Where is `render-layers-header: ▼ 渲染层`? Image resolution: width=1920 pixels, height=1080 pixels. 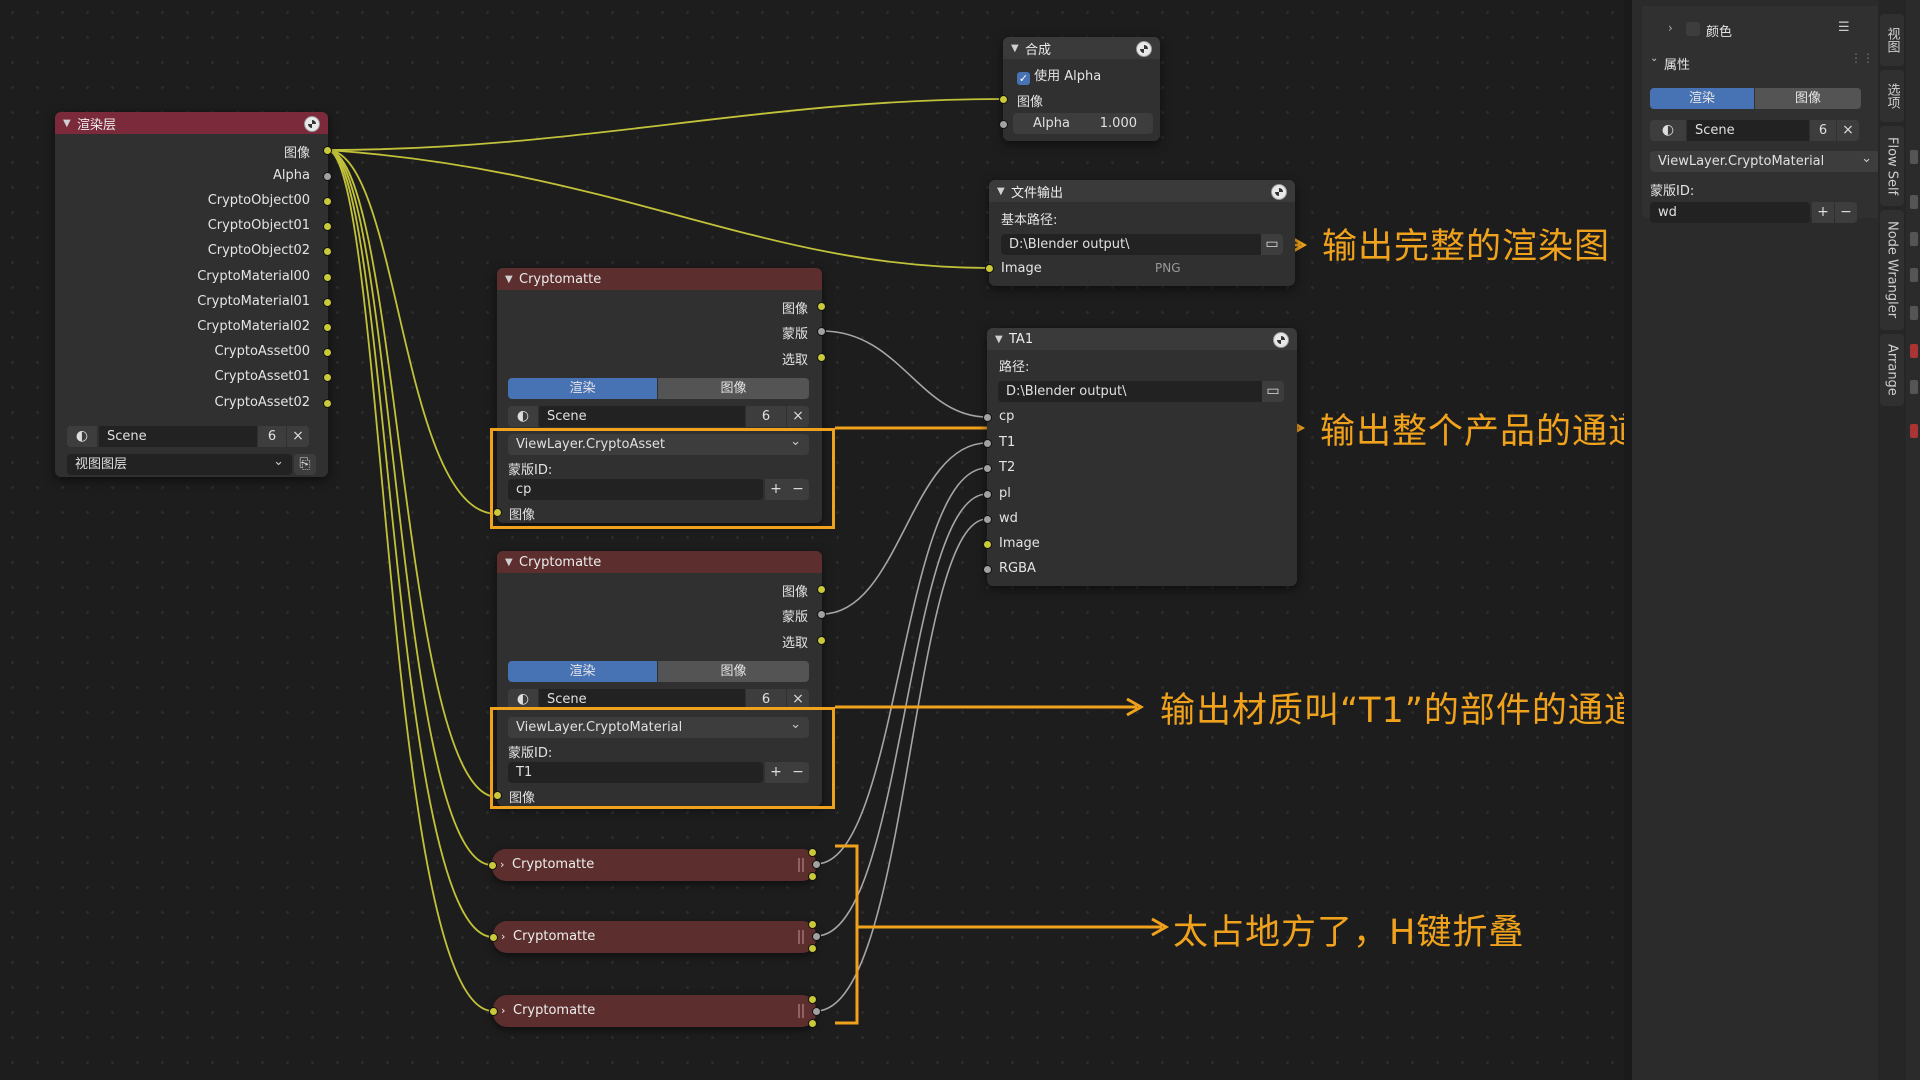
render-layers-header: ▼ 渲染层 is located at coordinates (191, 123).